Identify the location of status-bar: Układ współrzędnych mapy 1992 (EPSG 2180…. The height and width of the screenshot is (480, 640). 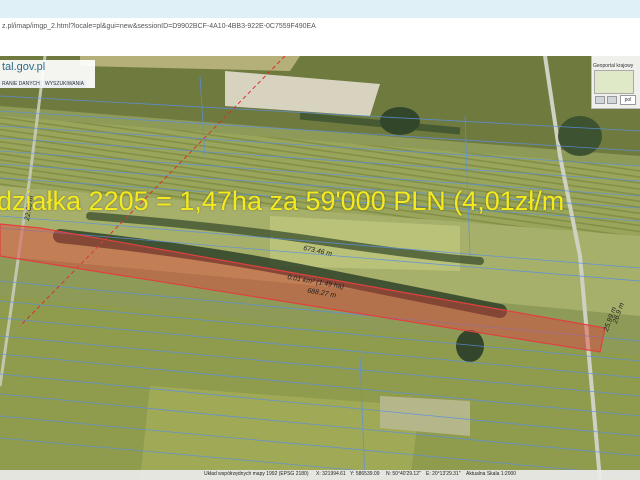
(320, 475).